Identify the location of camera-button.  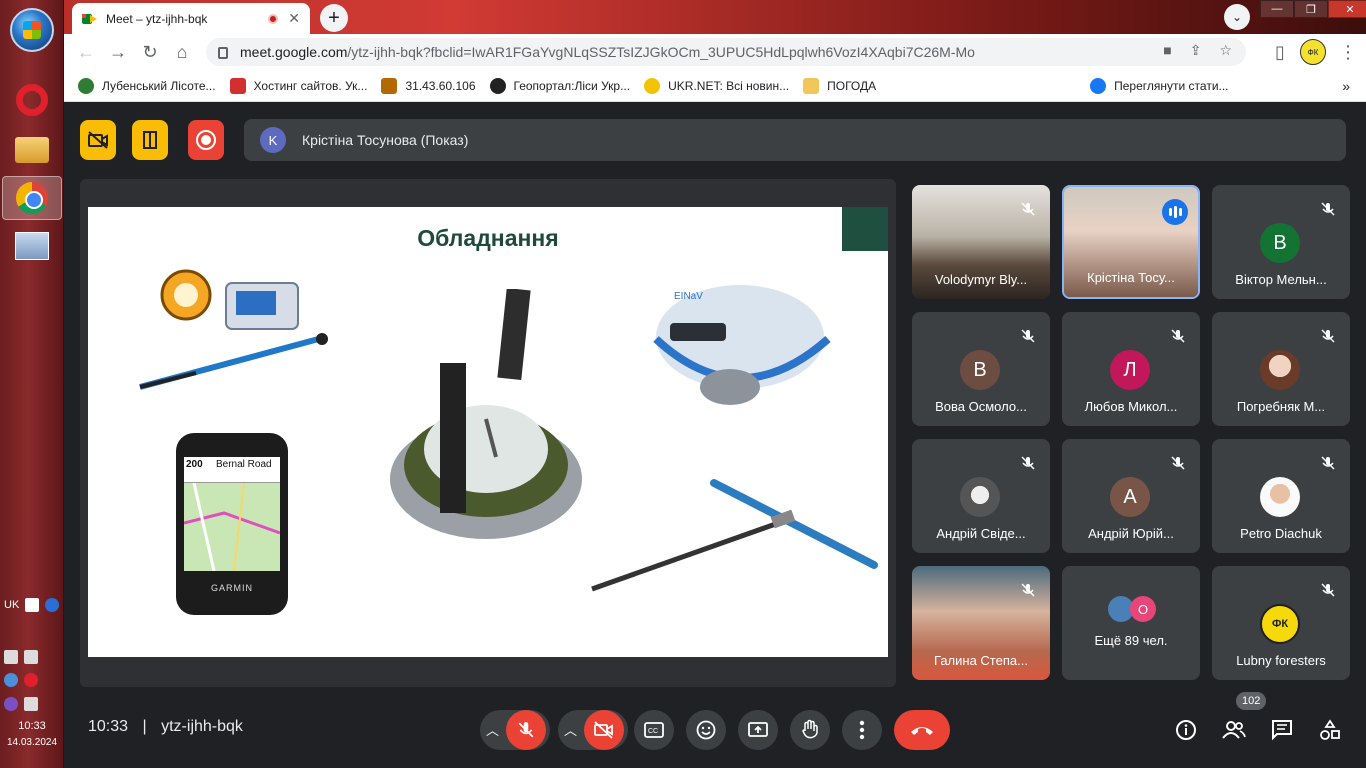
(604, 730).